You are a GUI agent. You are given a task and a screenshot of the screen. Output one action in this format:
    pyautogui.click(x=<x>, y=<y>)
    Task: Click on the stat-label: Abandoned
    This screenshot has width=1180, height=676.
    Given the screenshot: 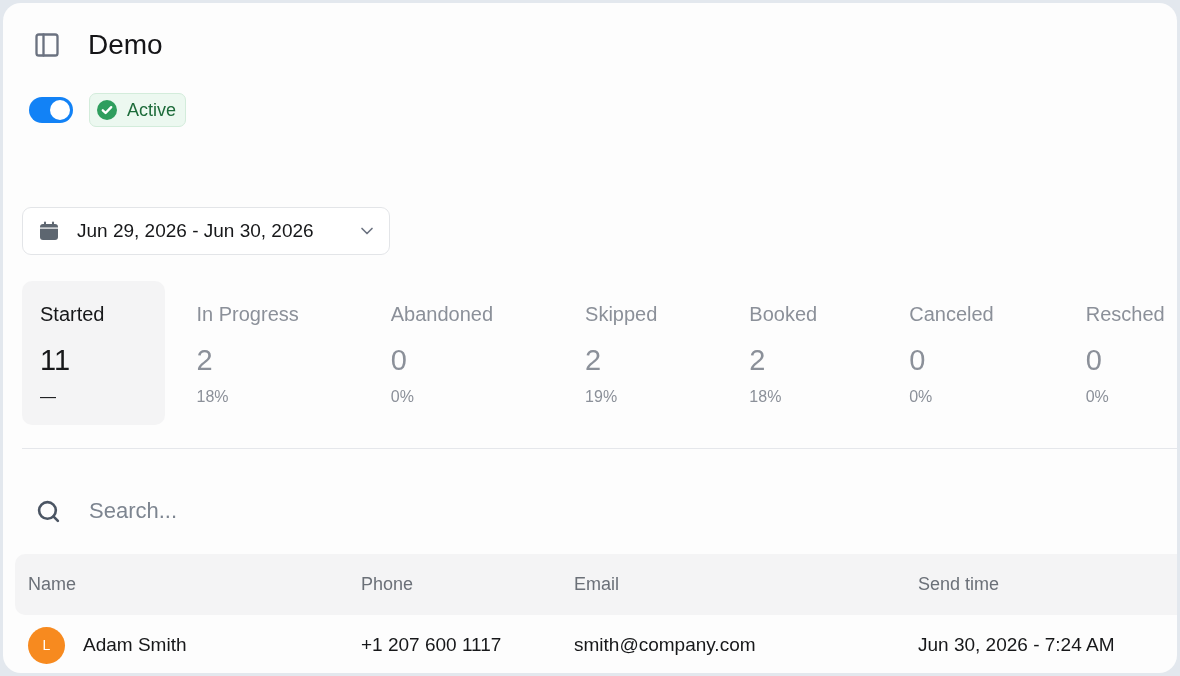 What is the action you would take?
    pyautogui.click(x=442, y=314)
    